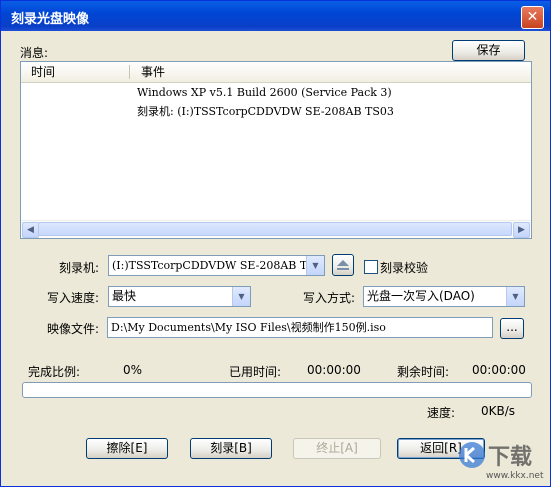  I want to click on window-title: 刻录光盘映像, so click(50, 19).